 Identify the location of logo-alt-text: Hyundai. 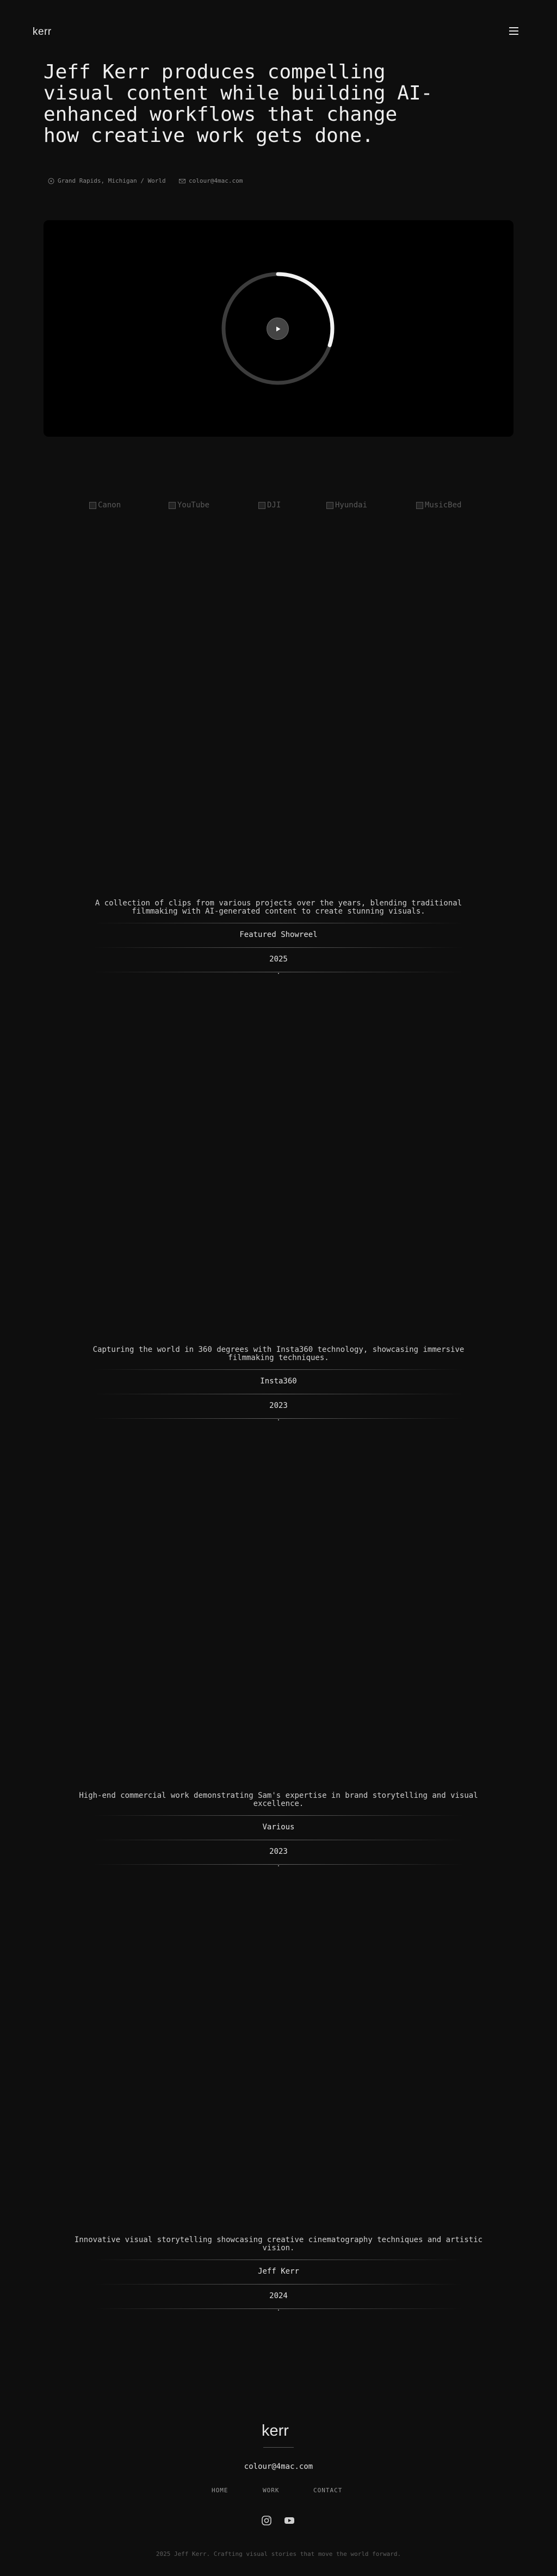
(351, 505).